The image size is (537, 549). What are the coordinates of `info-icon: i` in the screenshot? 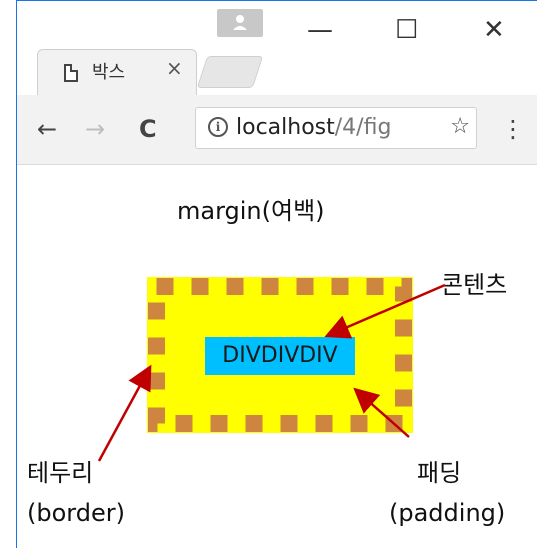 It's located at (218, 127).